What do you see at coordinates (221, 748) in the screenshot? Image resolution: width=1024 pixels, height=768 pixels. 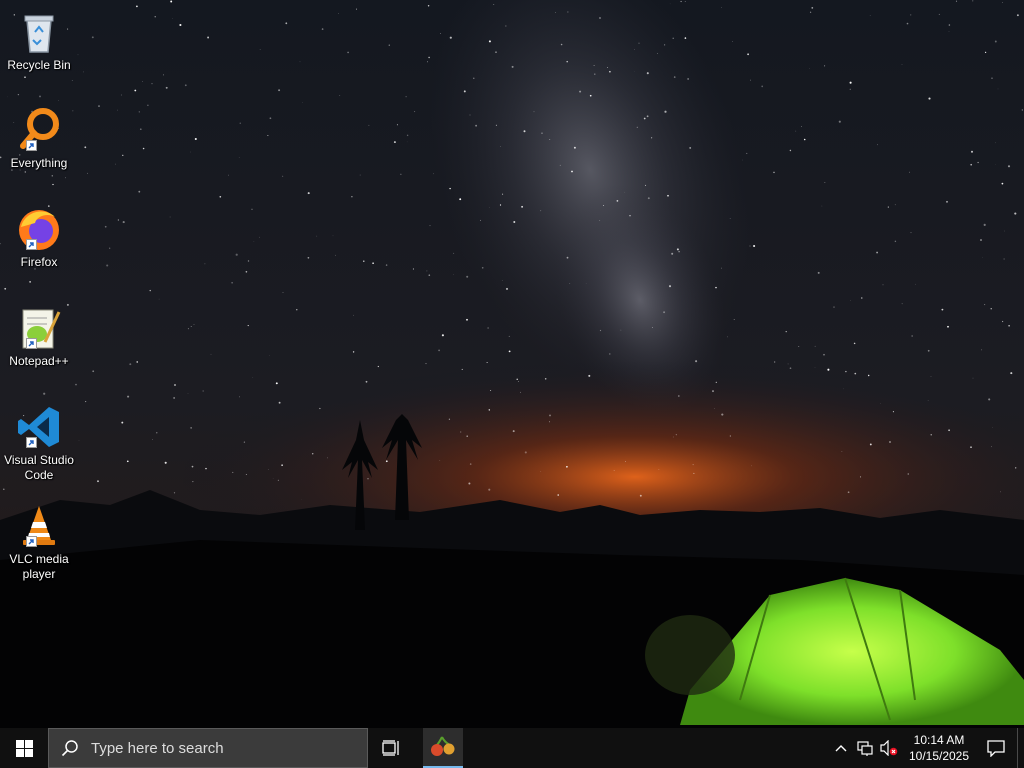 I see `search-input` at bounding box center [221, 748].